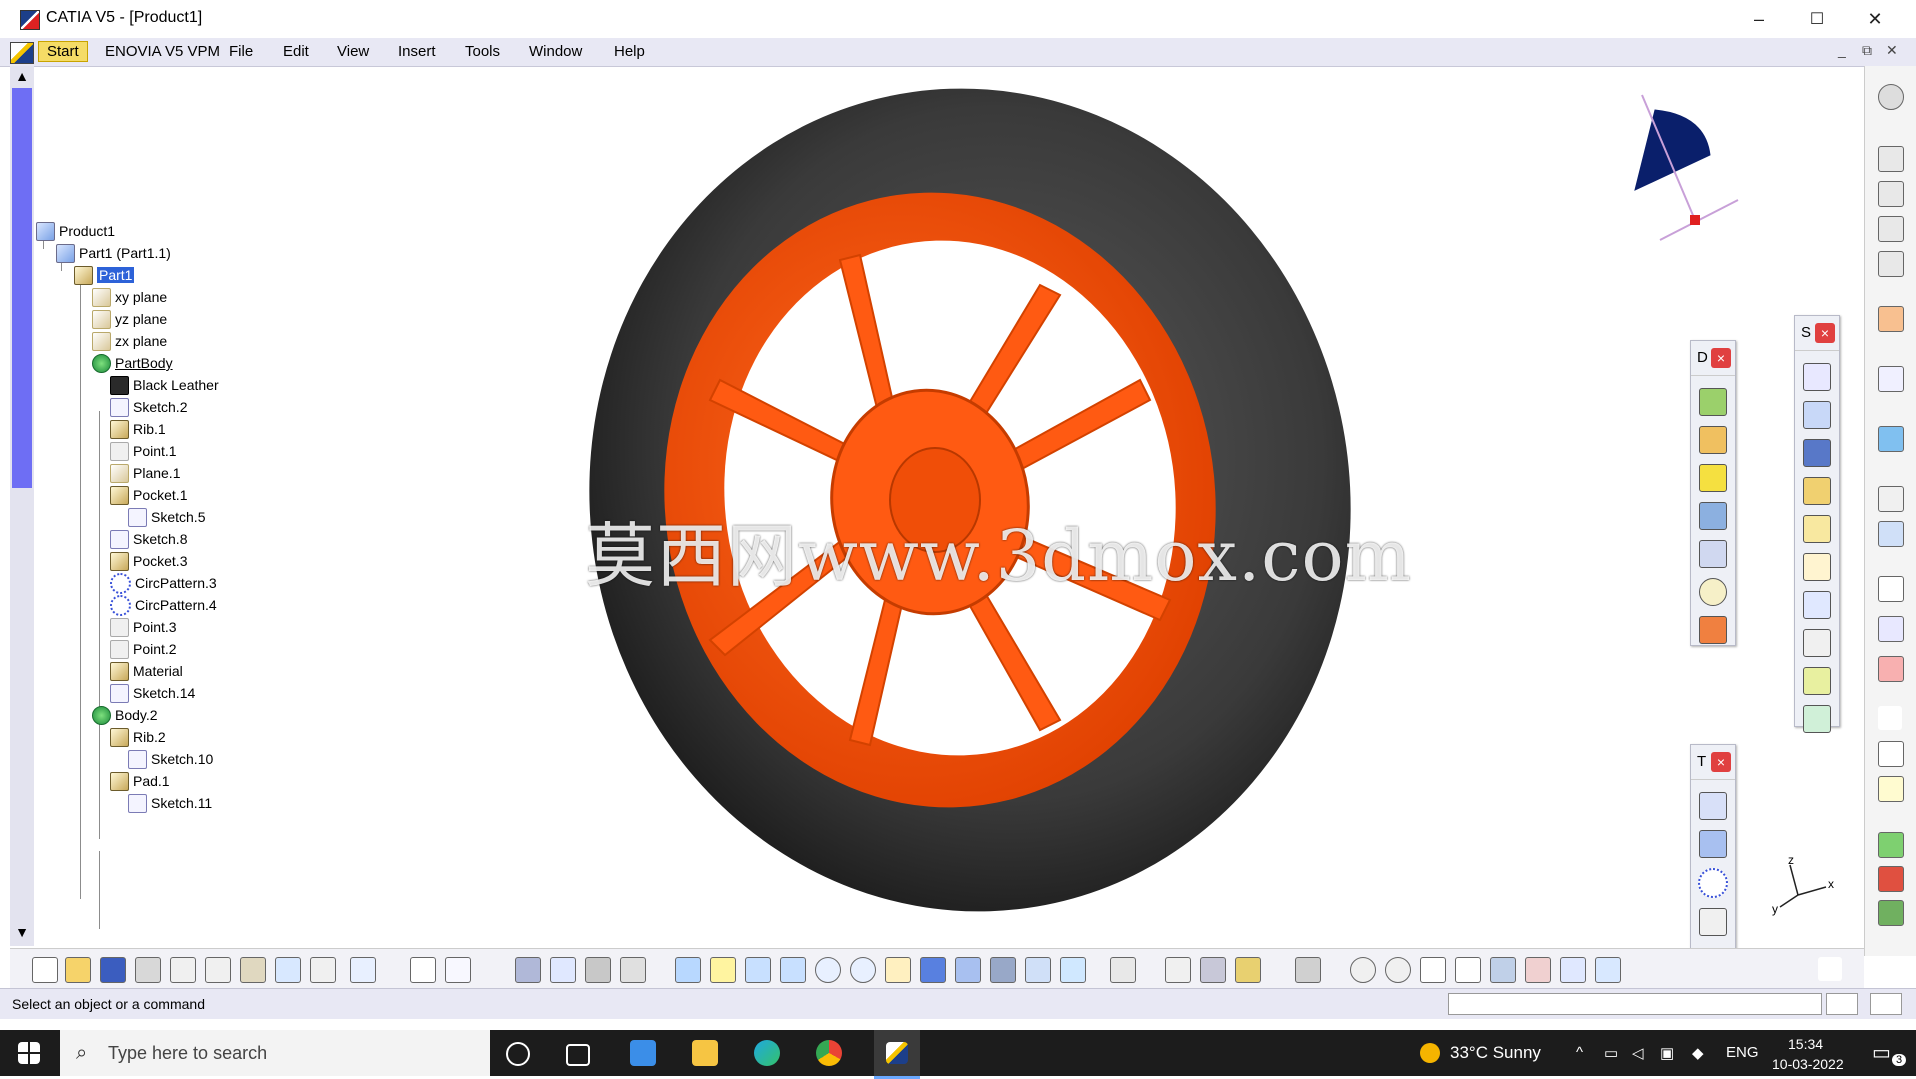  I want to click on scroll-up-arrow-icon: ▲, so click(22, 77).